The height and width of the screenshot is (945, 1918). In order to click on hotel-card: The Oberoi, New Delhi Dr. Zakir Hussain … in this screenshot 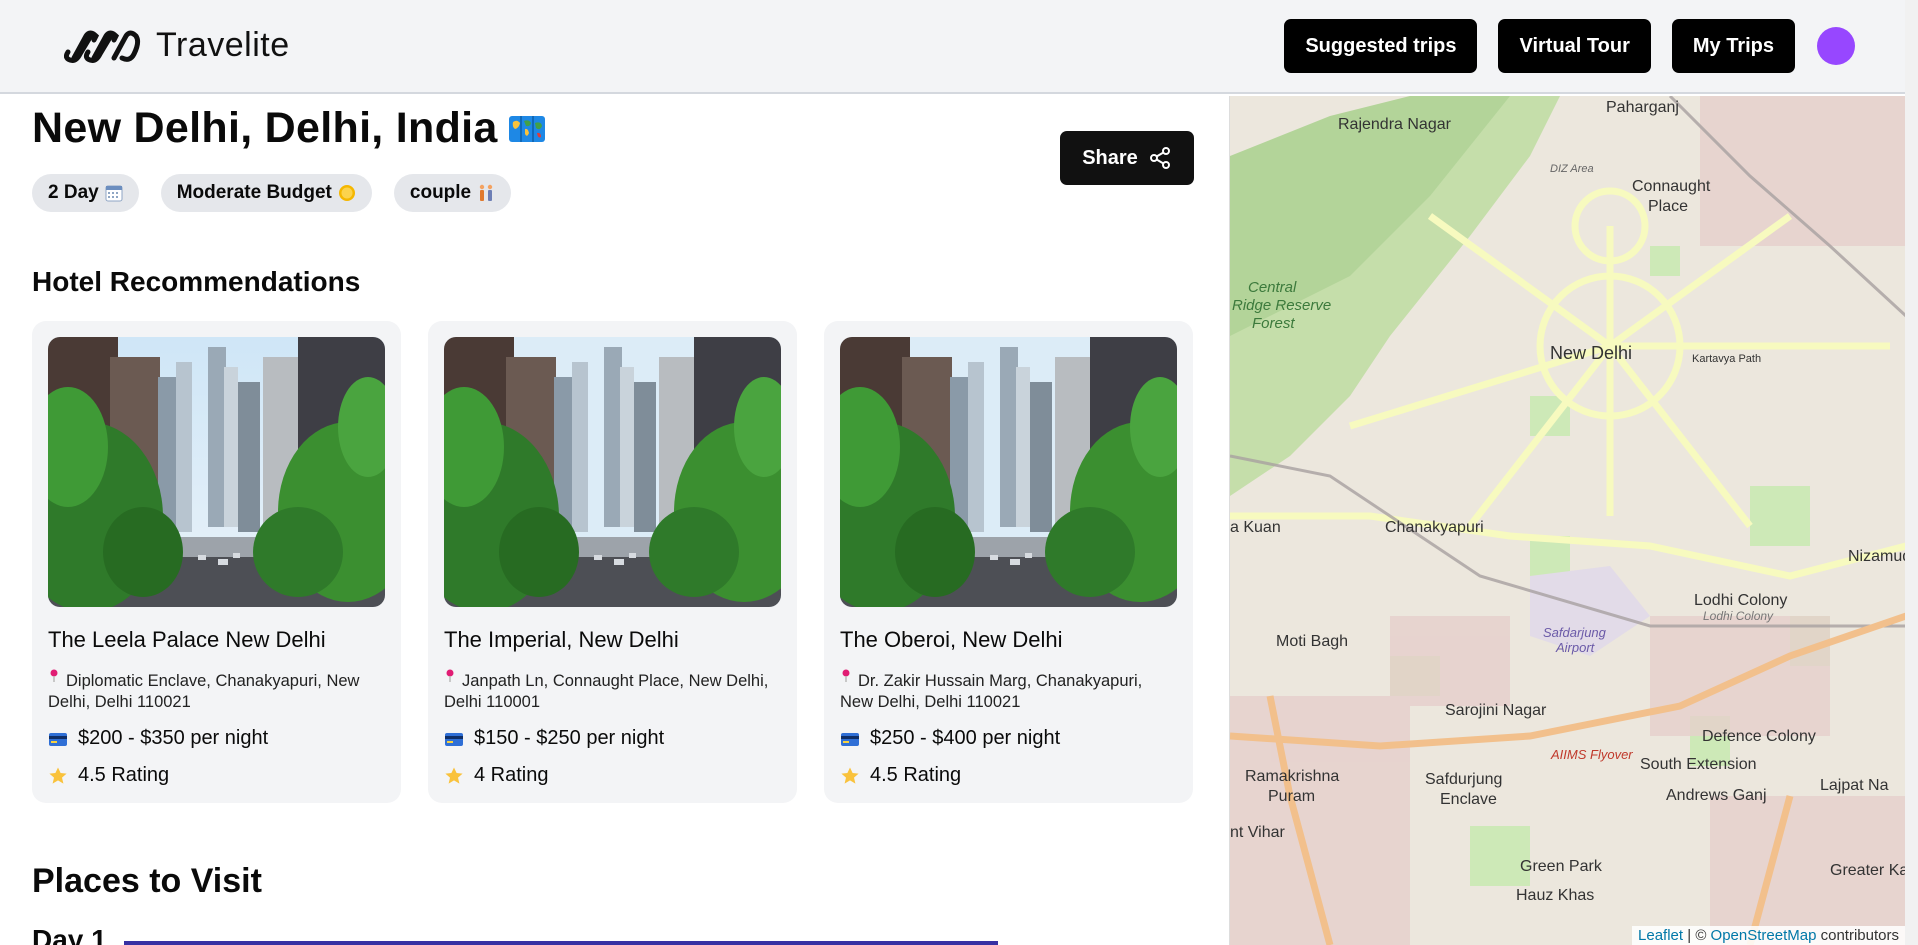, I will do `click(1008, 562)`.